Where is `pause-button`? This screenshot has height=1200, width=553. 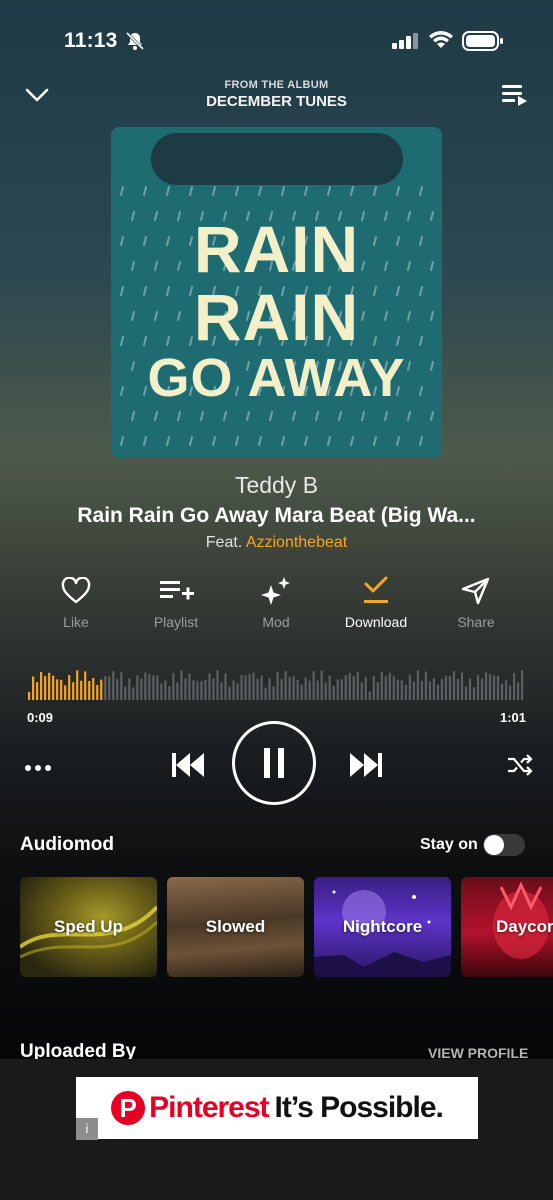
pause-button is located at coordinates (274, 763).